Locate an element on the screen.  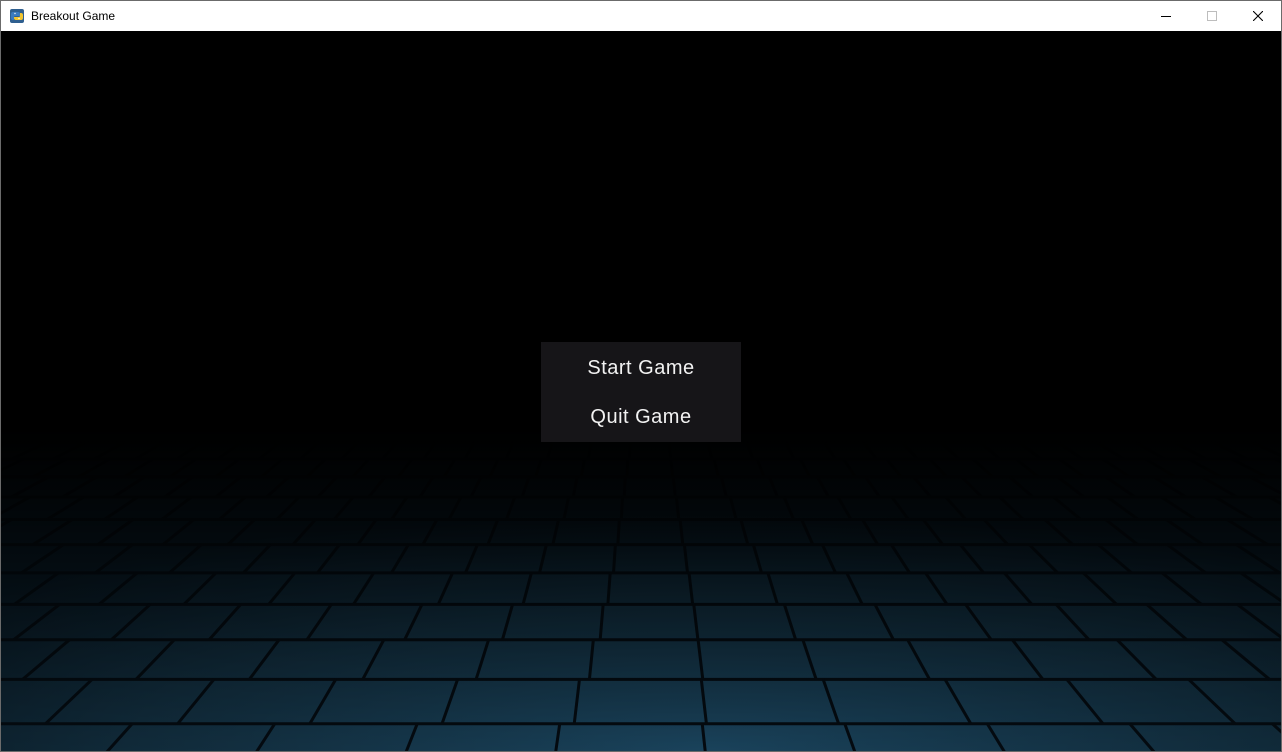
minimize-icon is located at coordinates (1166, 16).